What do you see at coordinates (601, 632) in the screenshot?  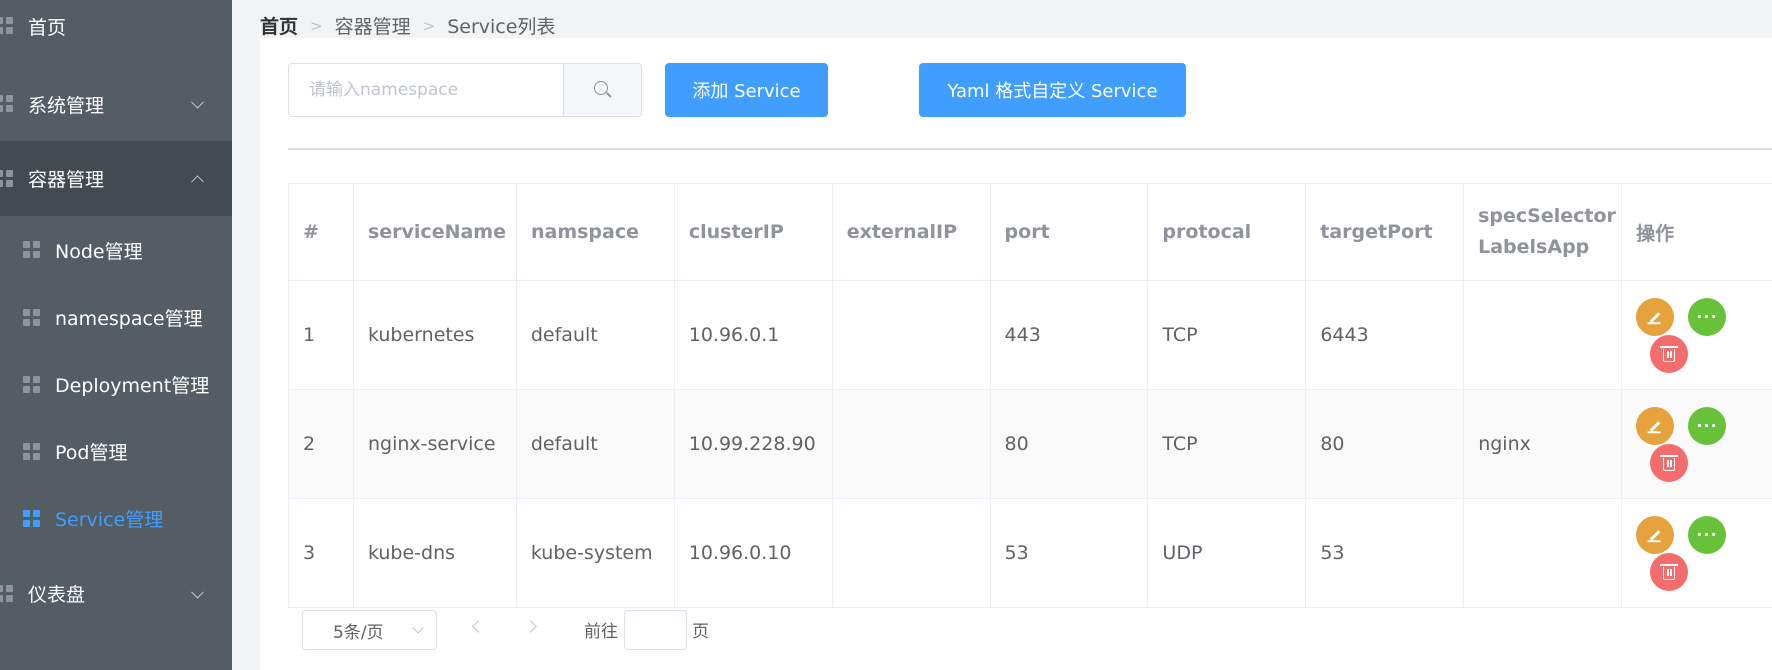 I see `goto-label: 前往` at bounding box center [601, 632].